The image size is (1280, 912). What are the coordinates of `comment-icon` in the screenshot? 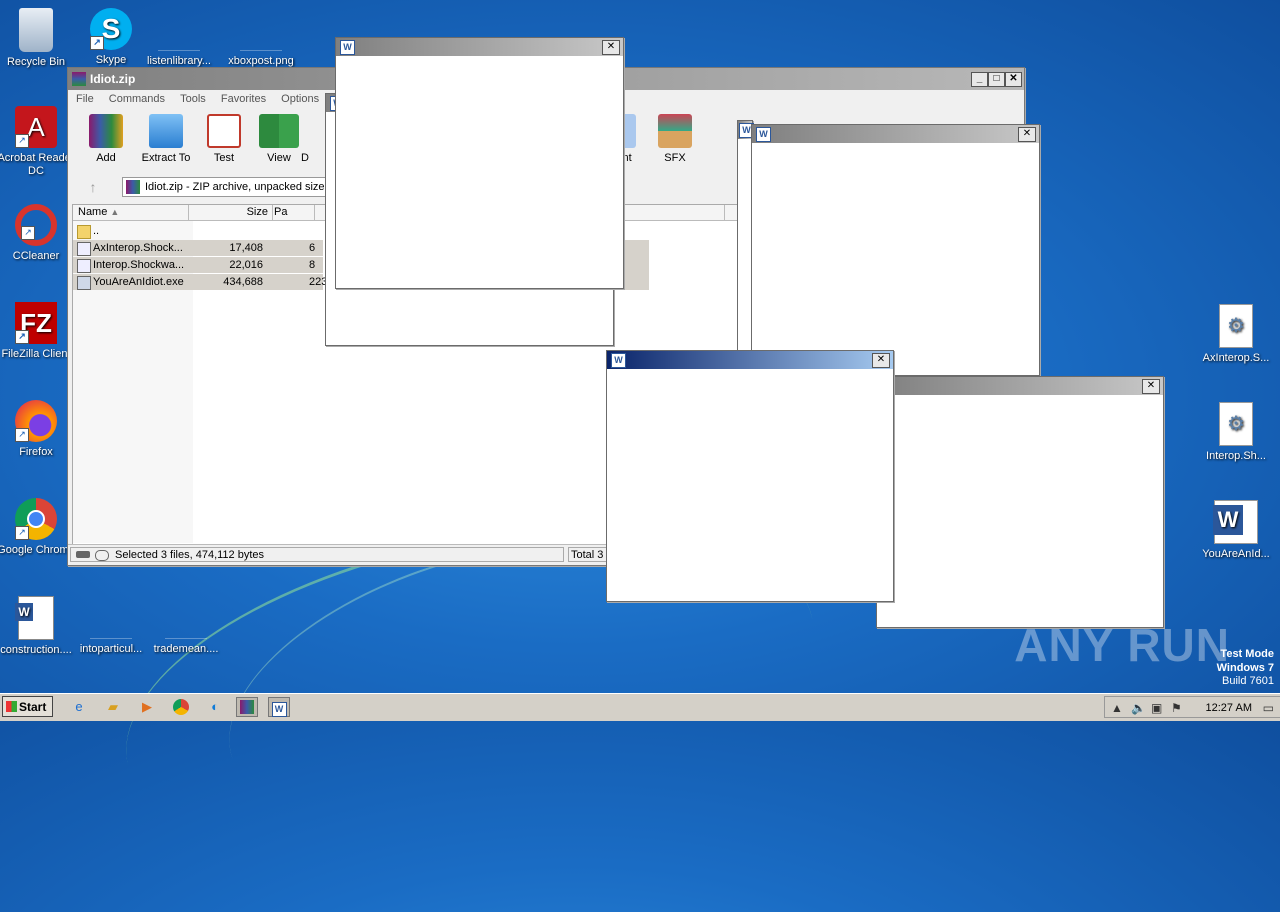 It's located at (629, 131).